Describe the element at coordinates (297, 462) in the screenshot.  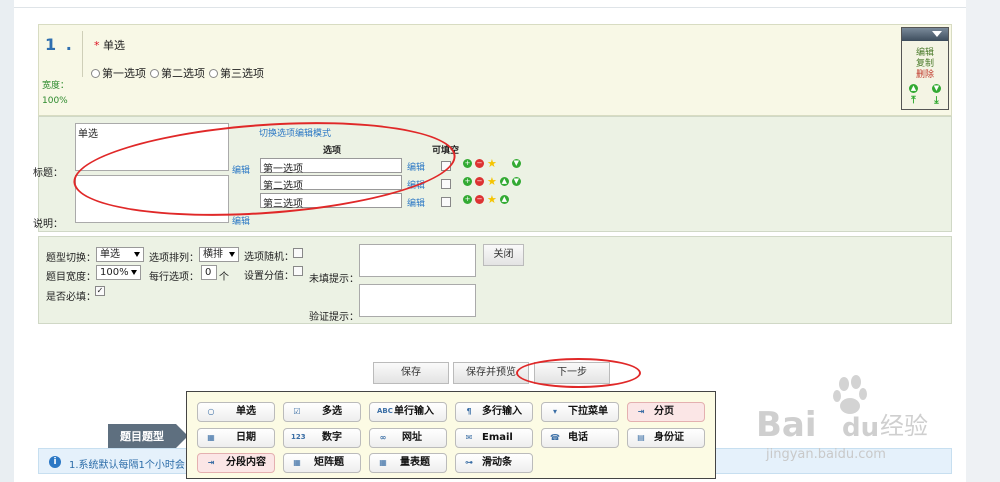
I see `matrix-icon: ▦` at that location.